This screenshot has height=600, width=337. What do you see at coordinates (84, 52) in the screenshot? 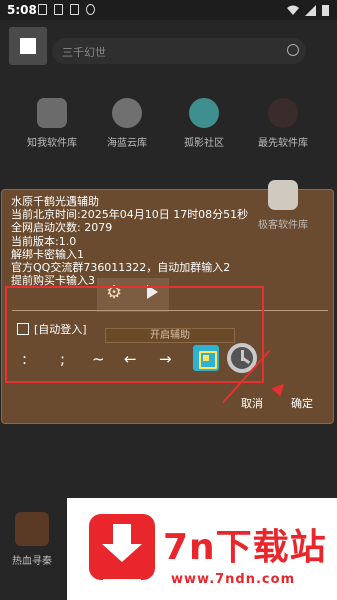
I see `search-placeholder: 三千幻世` at bounding box center [84, 52].